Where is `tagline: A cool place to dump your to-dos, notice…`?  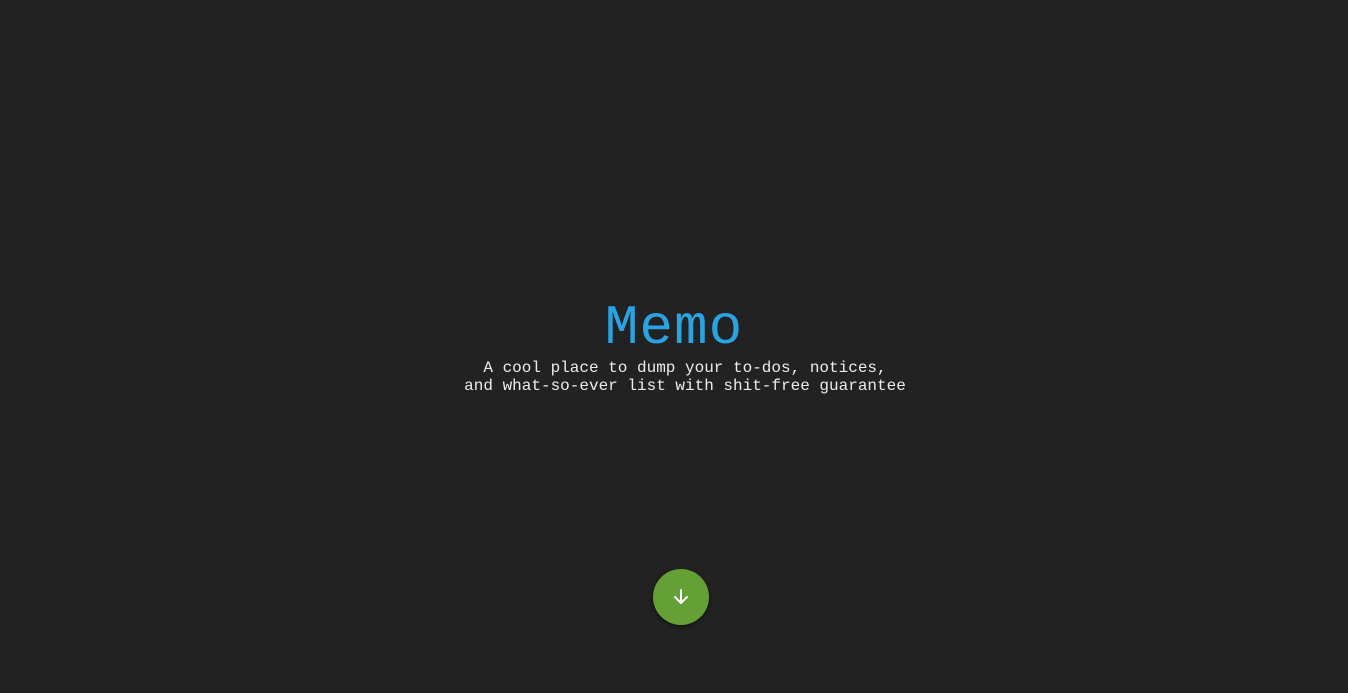
tagline: A cool place to dump your to-dos, notice… is located at coordinates (674, 377).